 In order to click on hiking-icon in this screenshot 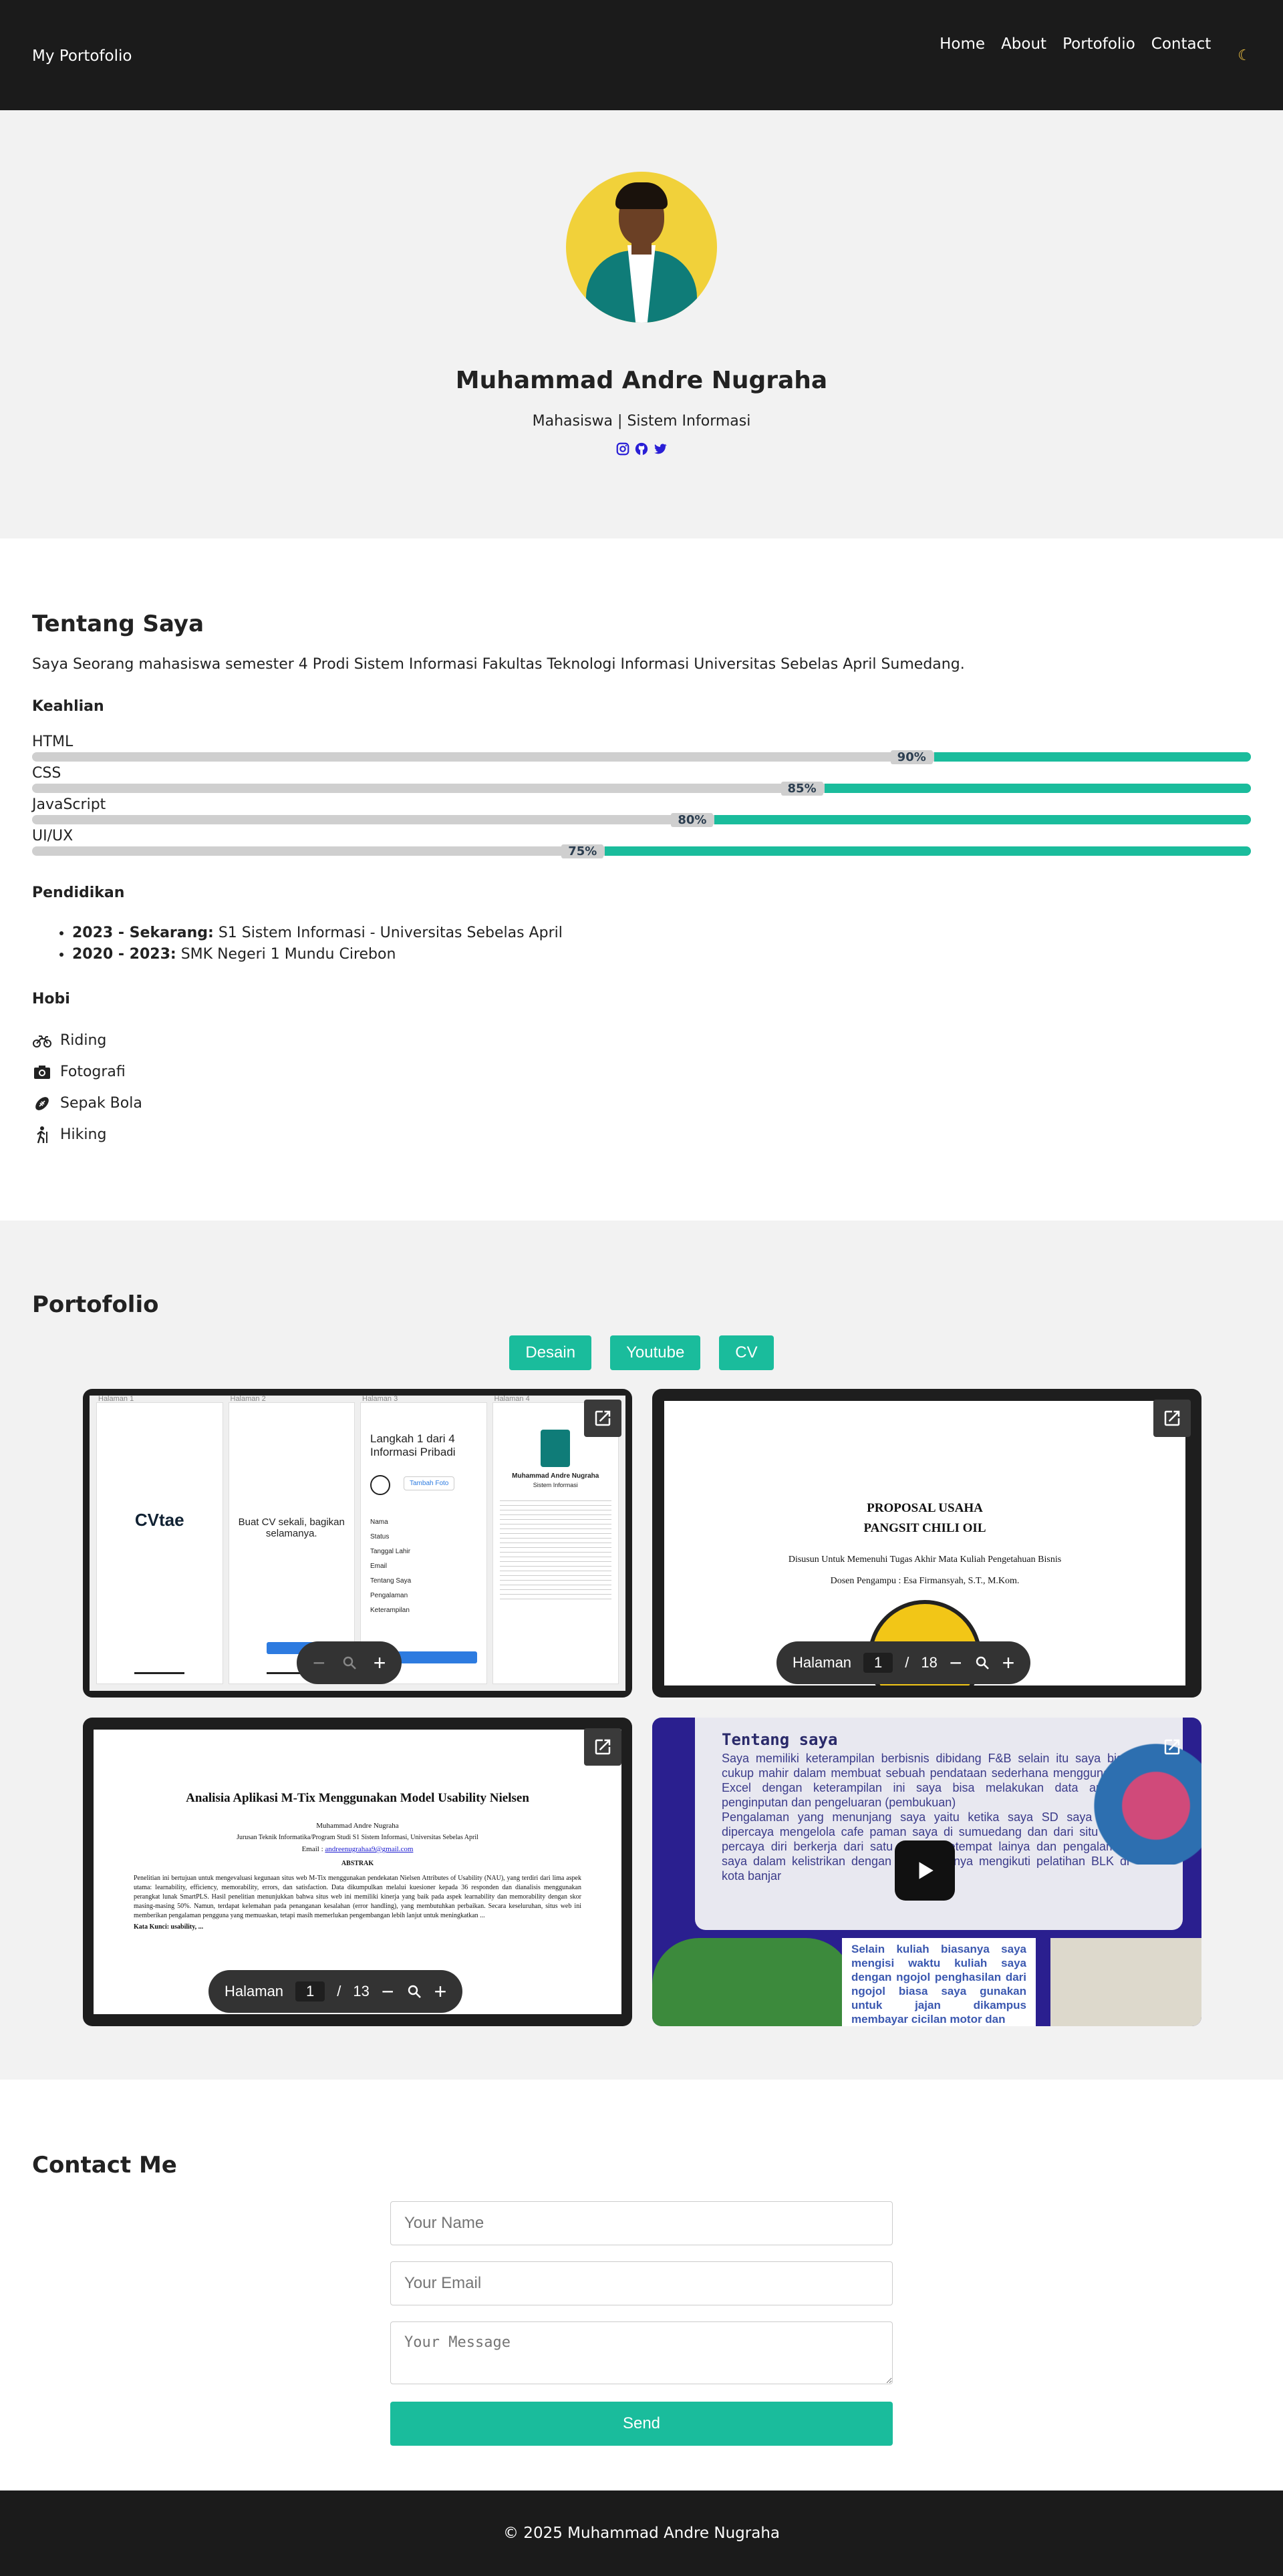, I will do `click(42, 1134)`.